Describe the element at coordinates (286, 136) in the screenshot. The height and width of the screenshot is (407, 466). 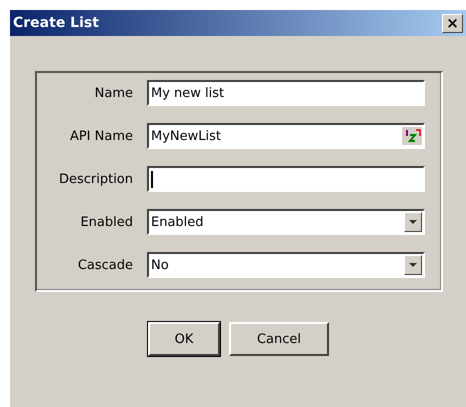
I see `input-field: MyNewList` at that location.